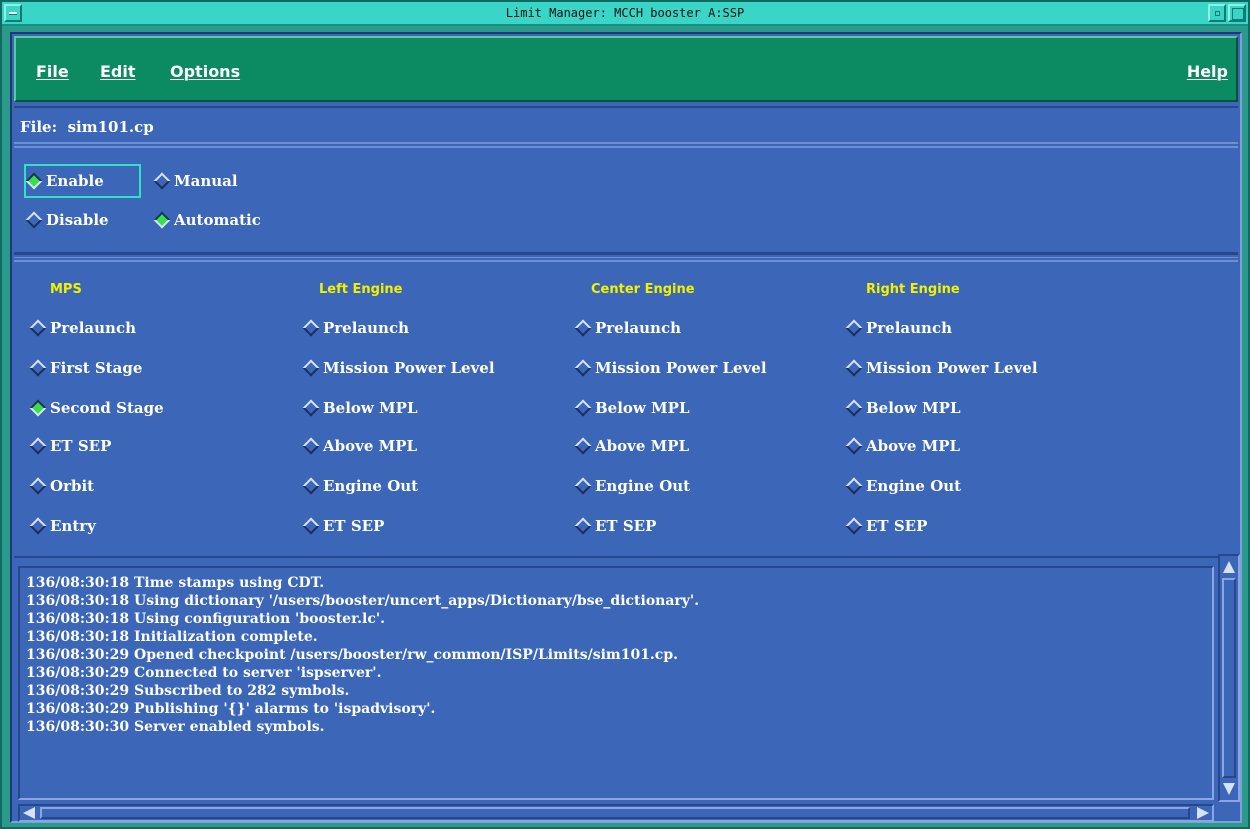 This screenshot has height=829, width=1250. I want to click on scroll-left-arrow-icon, so click(29, 813).